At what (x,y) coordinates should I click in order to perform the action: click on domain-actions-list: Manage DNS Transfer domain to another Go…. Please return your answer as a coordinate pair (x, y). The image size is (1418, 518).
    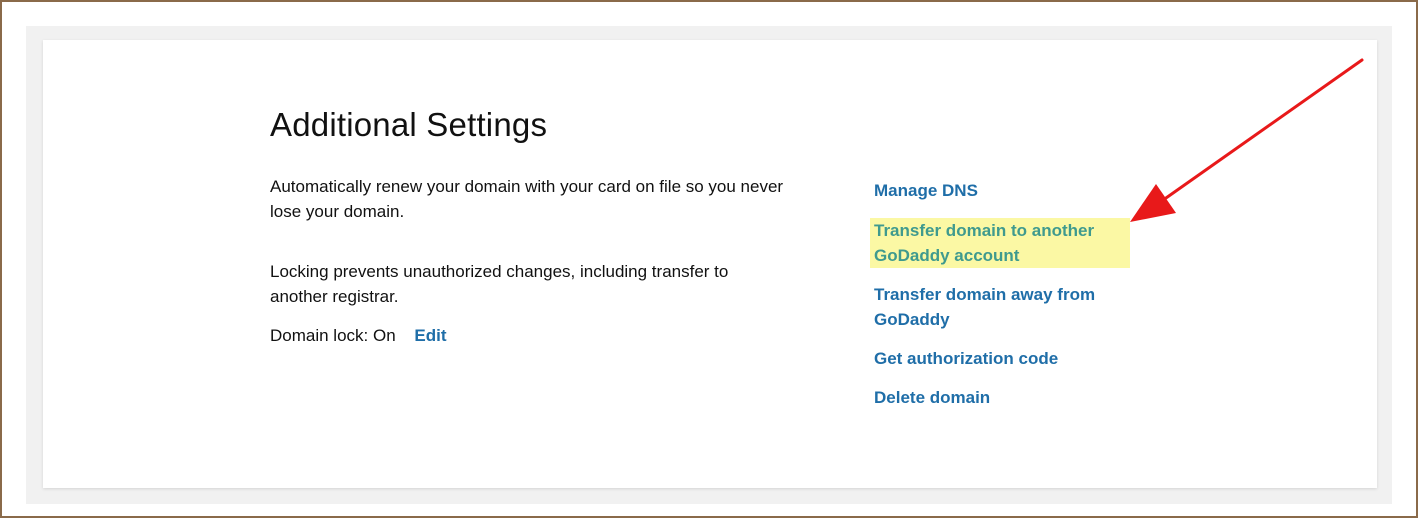
    Looking at the image, I should click on (1000, 294).